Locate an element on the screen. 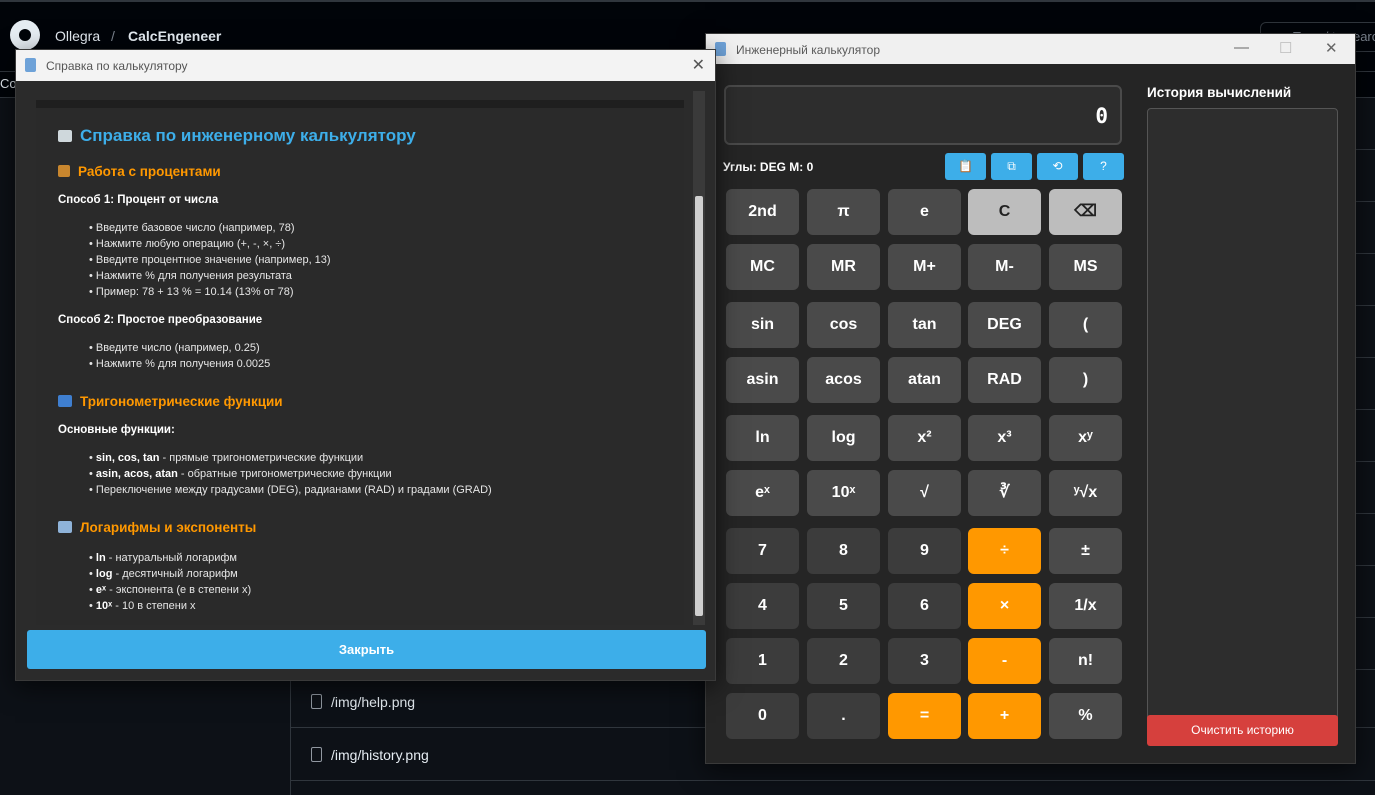  key-button: ∛ is located at coordinates (1004, 493).